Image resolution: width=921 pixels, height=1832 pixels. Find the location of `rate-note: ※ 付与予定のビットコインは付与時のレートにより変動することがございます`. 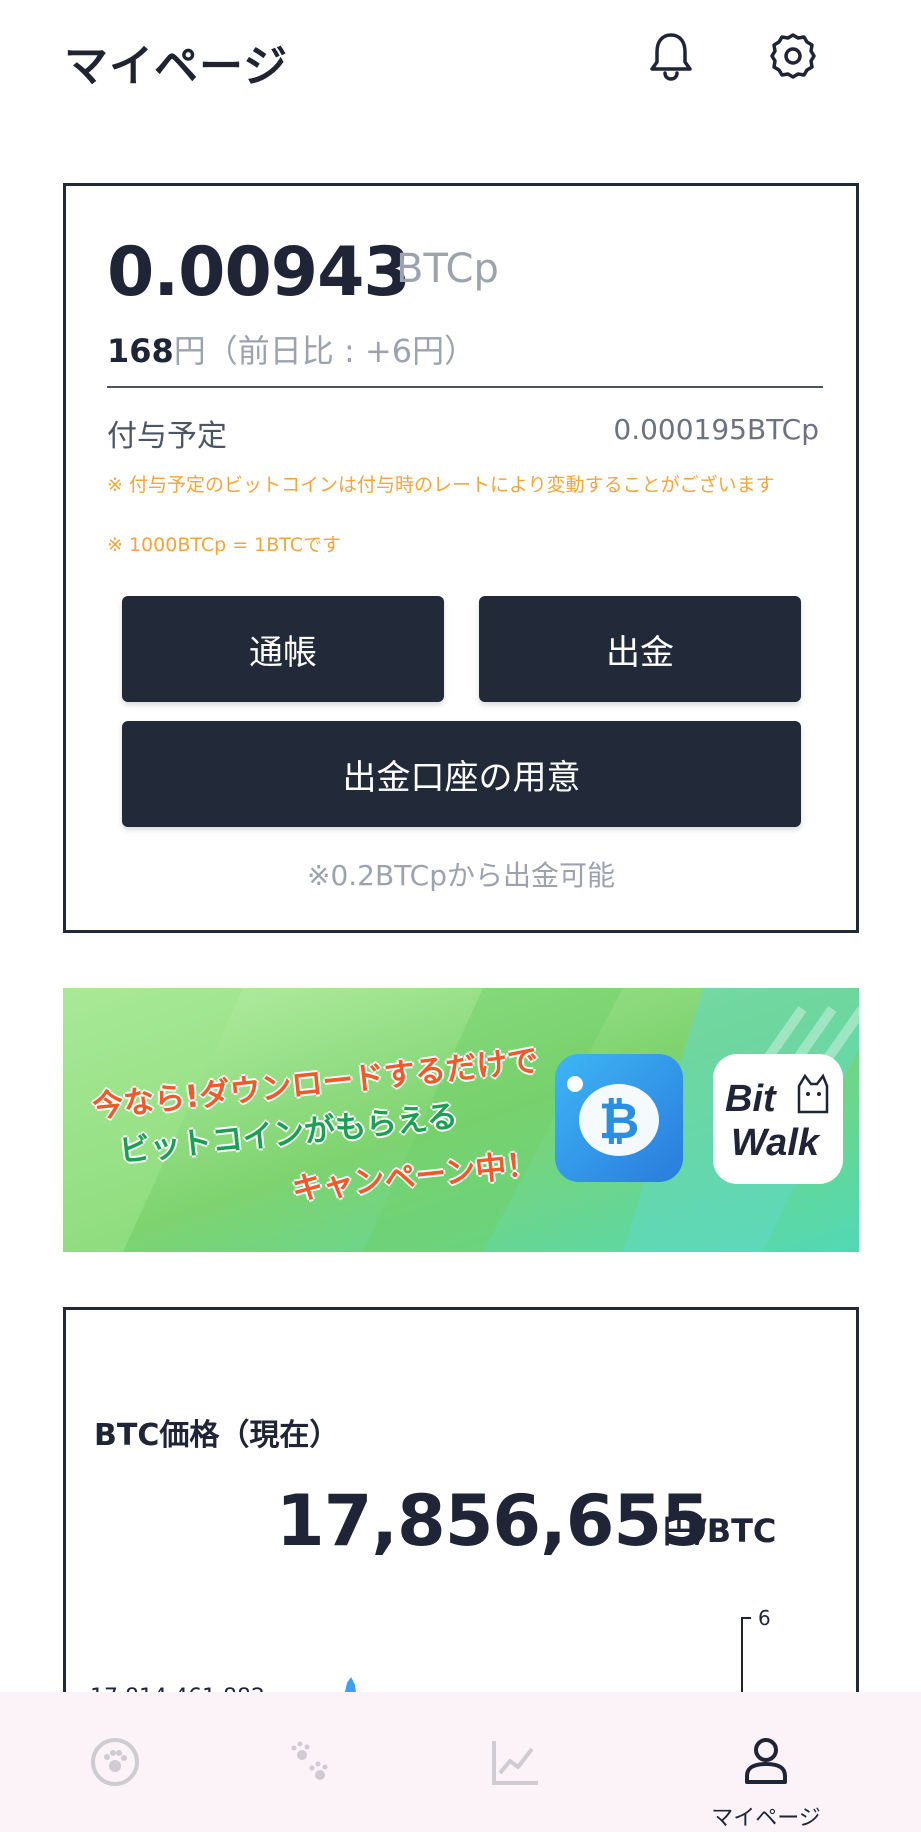

rate-note: ※ 付与予定のビットコインは付与時のレートにより変動することがございます is located at coordinates (441, 485).